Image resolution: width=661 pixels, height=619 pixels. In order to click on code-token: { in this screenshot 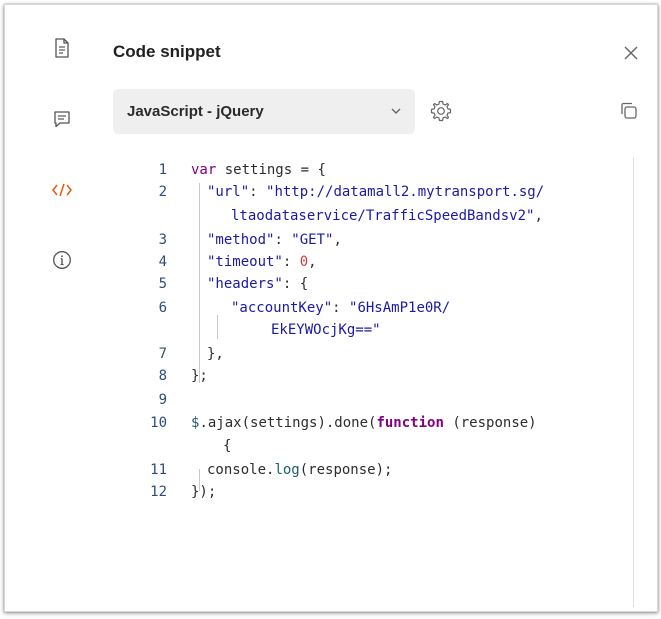, I will do `click(227, 446)`.